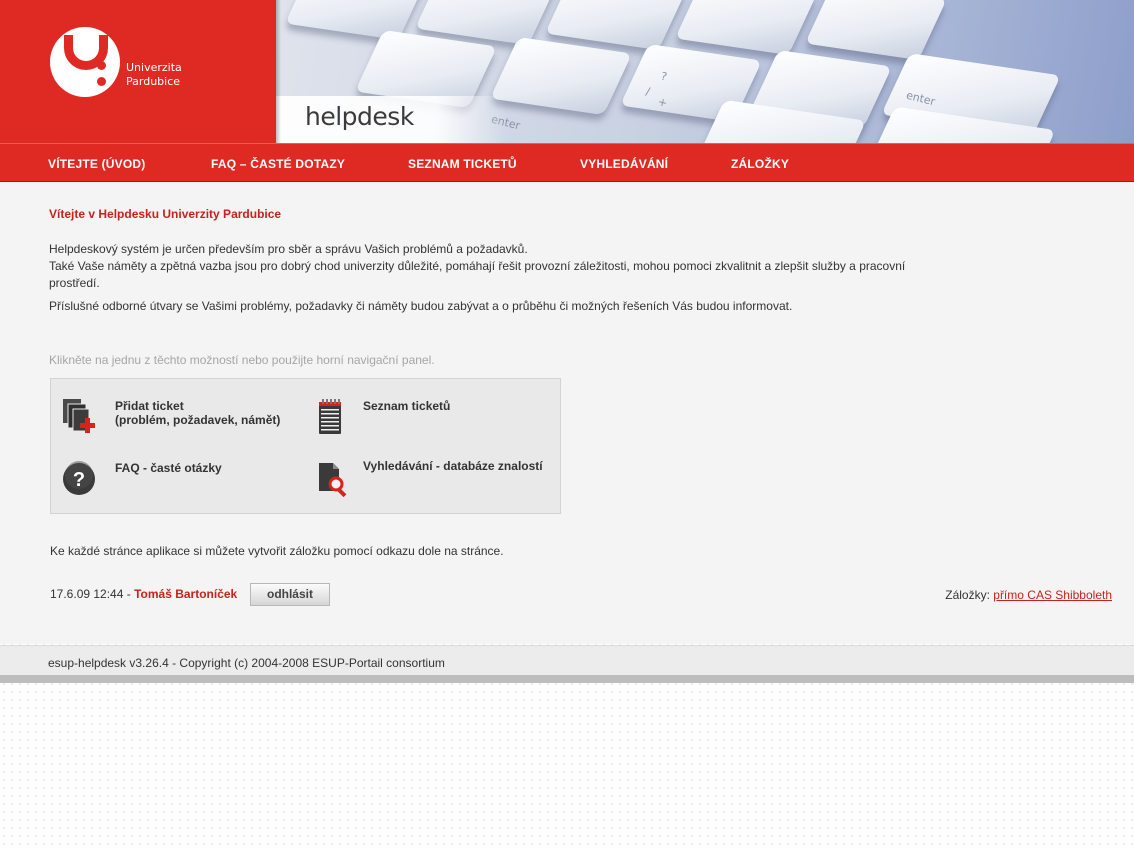 The image size is (1134, 850). Describe the element at coordinates (153, 81) in the screenshot. I see `logo-line: Pardubice` at that location.